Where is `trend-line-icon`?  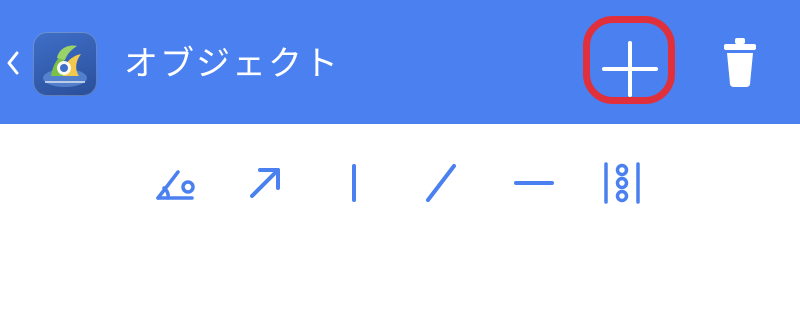
trend-line-icon is located at coordinates (442, 182).